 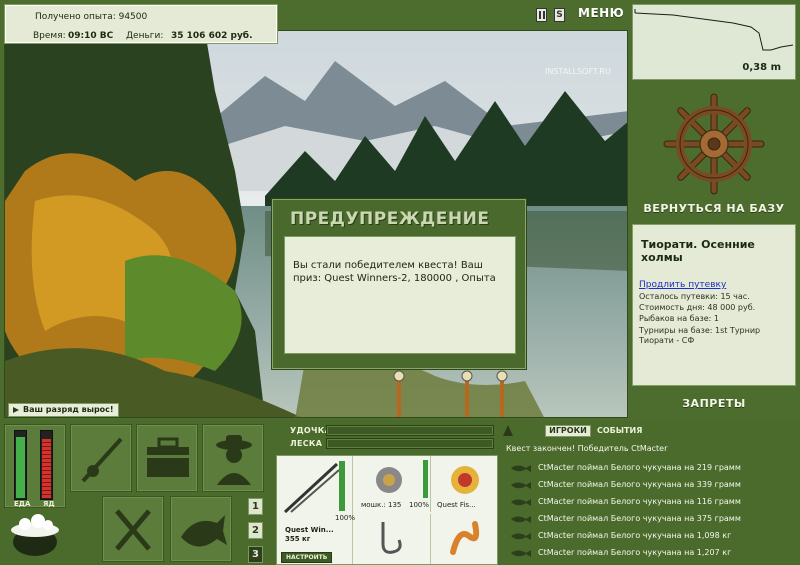 I want to click on cauldron-icon, so click(x=35, y=536).